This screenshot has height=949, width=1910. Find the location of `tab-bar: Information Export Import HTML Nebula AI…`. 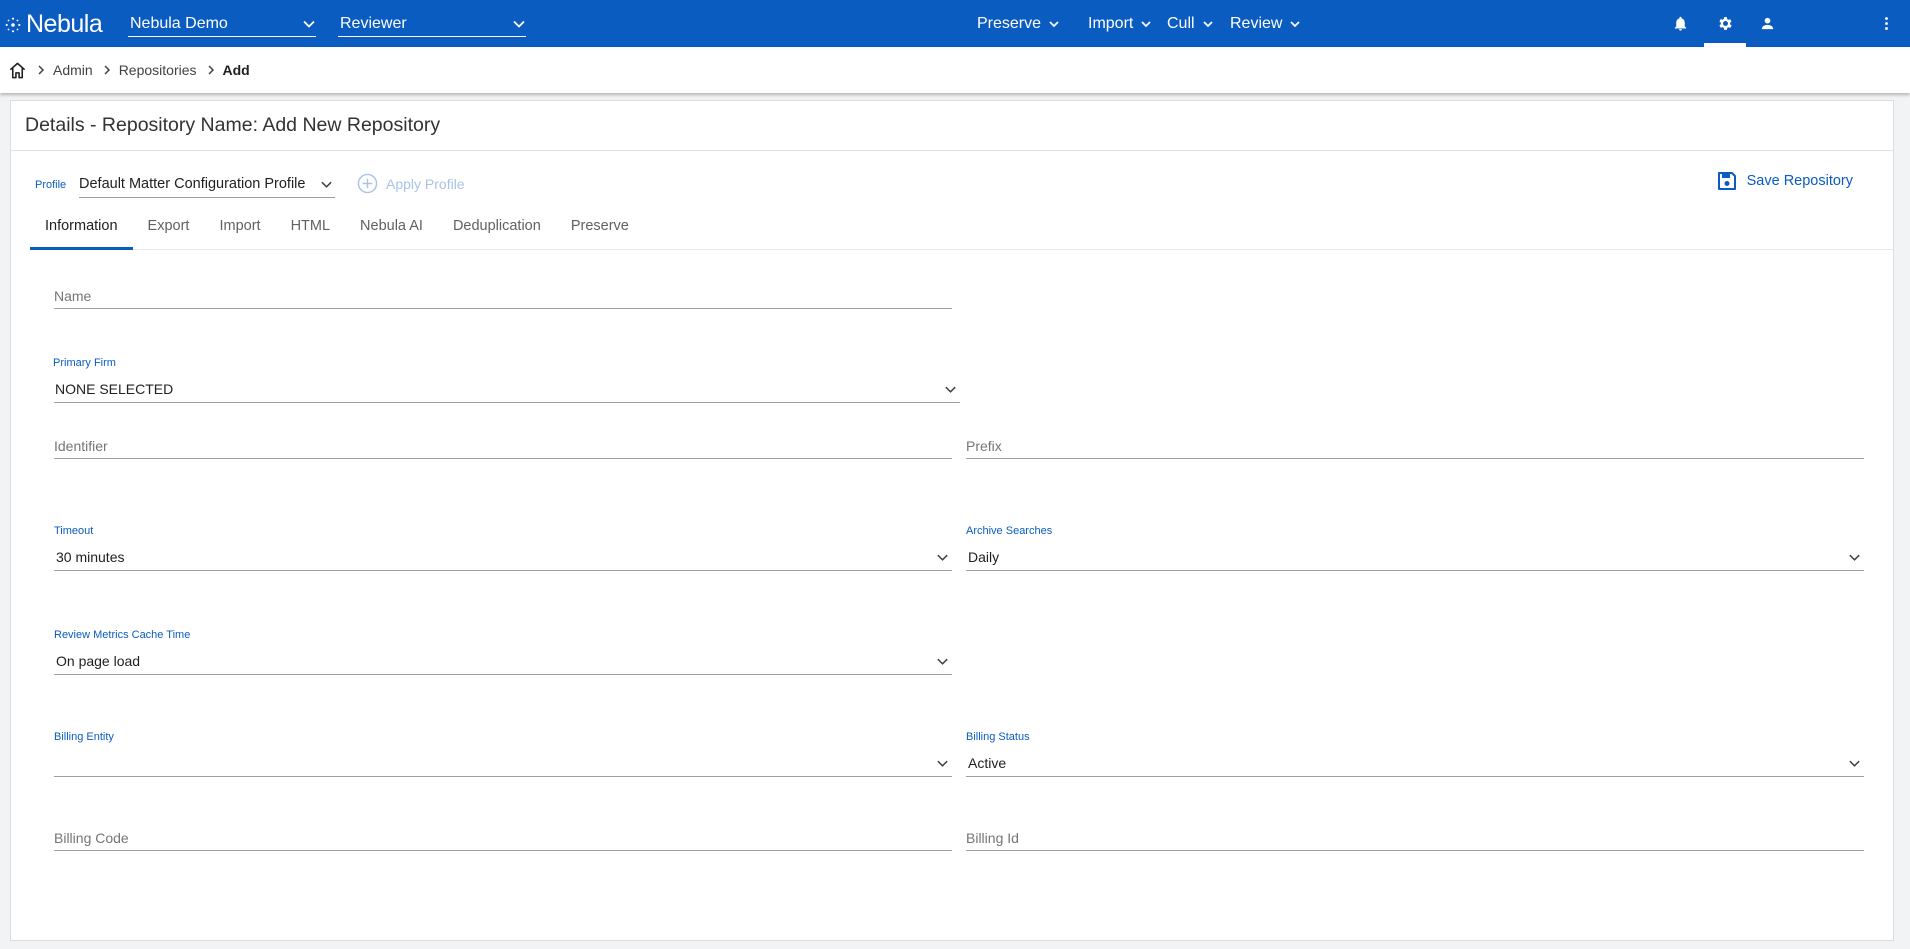

tab-bar: Information Export Import HTML Nebula AI… is located at coordinates (962, 232).